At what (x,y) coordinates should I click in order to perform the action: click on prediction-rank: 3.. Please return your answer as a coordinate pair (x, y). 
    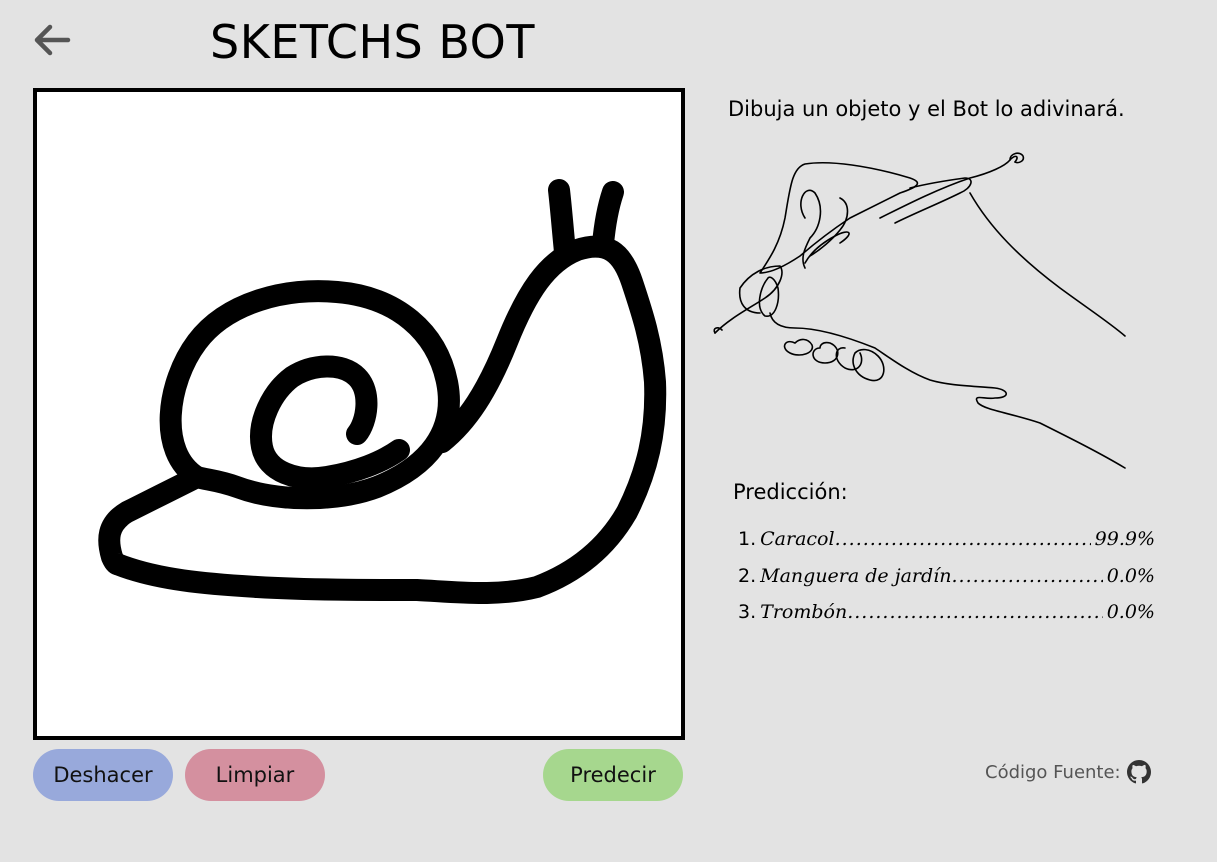
    Looking at the image, I should click on (747, 612).